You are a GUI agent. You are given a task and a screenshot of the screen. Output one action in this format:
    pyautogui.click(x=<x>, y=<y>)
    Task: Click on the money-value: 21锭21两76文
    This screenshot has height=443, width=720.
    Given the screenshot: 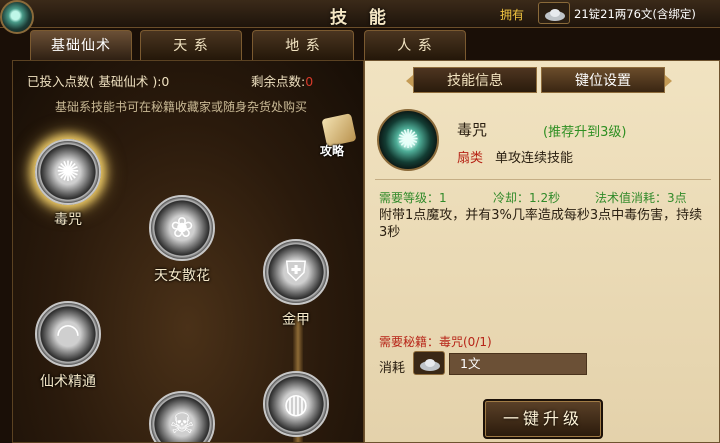 What is the action you would take?
    pyautogui.click(x=613, y=14)
    